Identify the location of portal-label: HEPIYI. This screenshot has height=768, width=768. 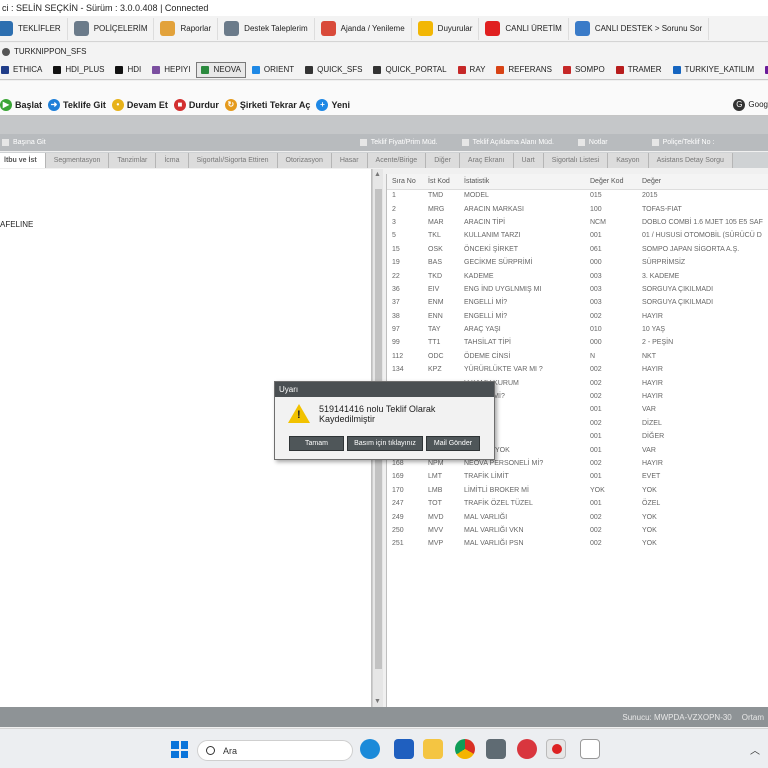
(177, 69).